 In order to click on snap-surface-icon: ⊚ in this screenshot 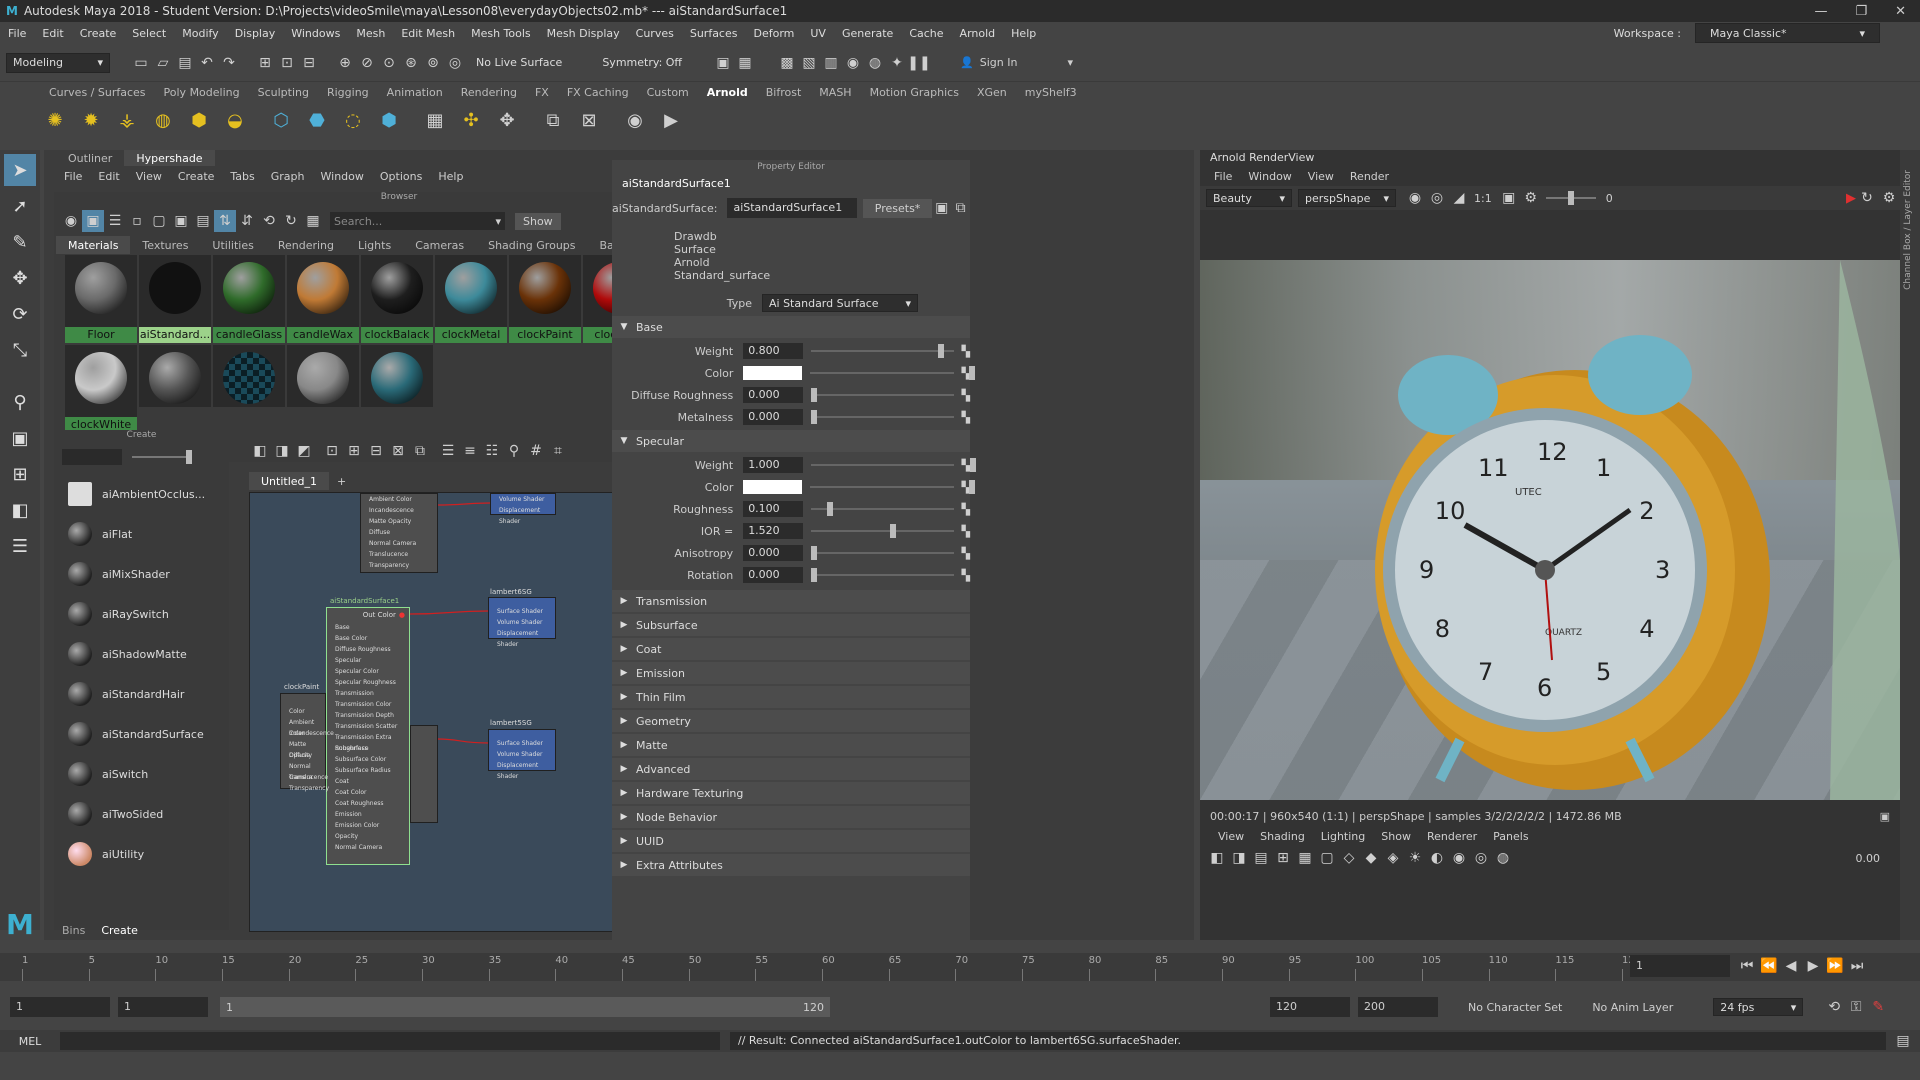, I will do `click(433, 63)`.